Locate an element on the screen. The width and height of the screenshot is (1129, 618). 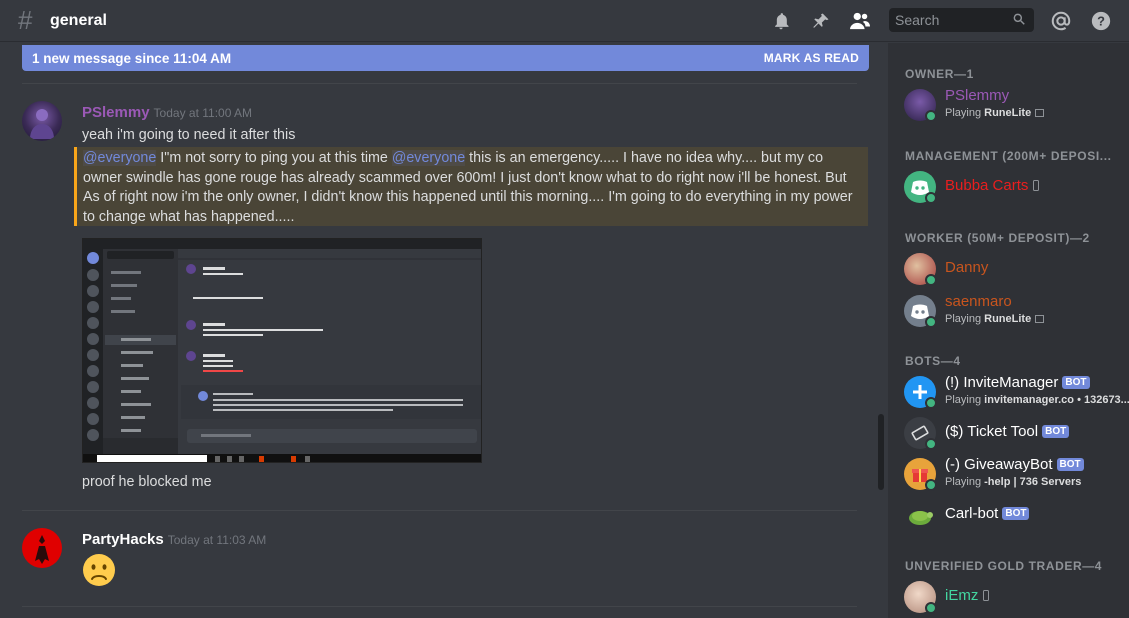
member-name: Carl-bot BOT is located at coordinates (987, 513).